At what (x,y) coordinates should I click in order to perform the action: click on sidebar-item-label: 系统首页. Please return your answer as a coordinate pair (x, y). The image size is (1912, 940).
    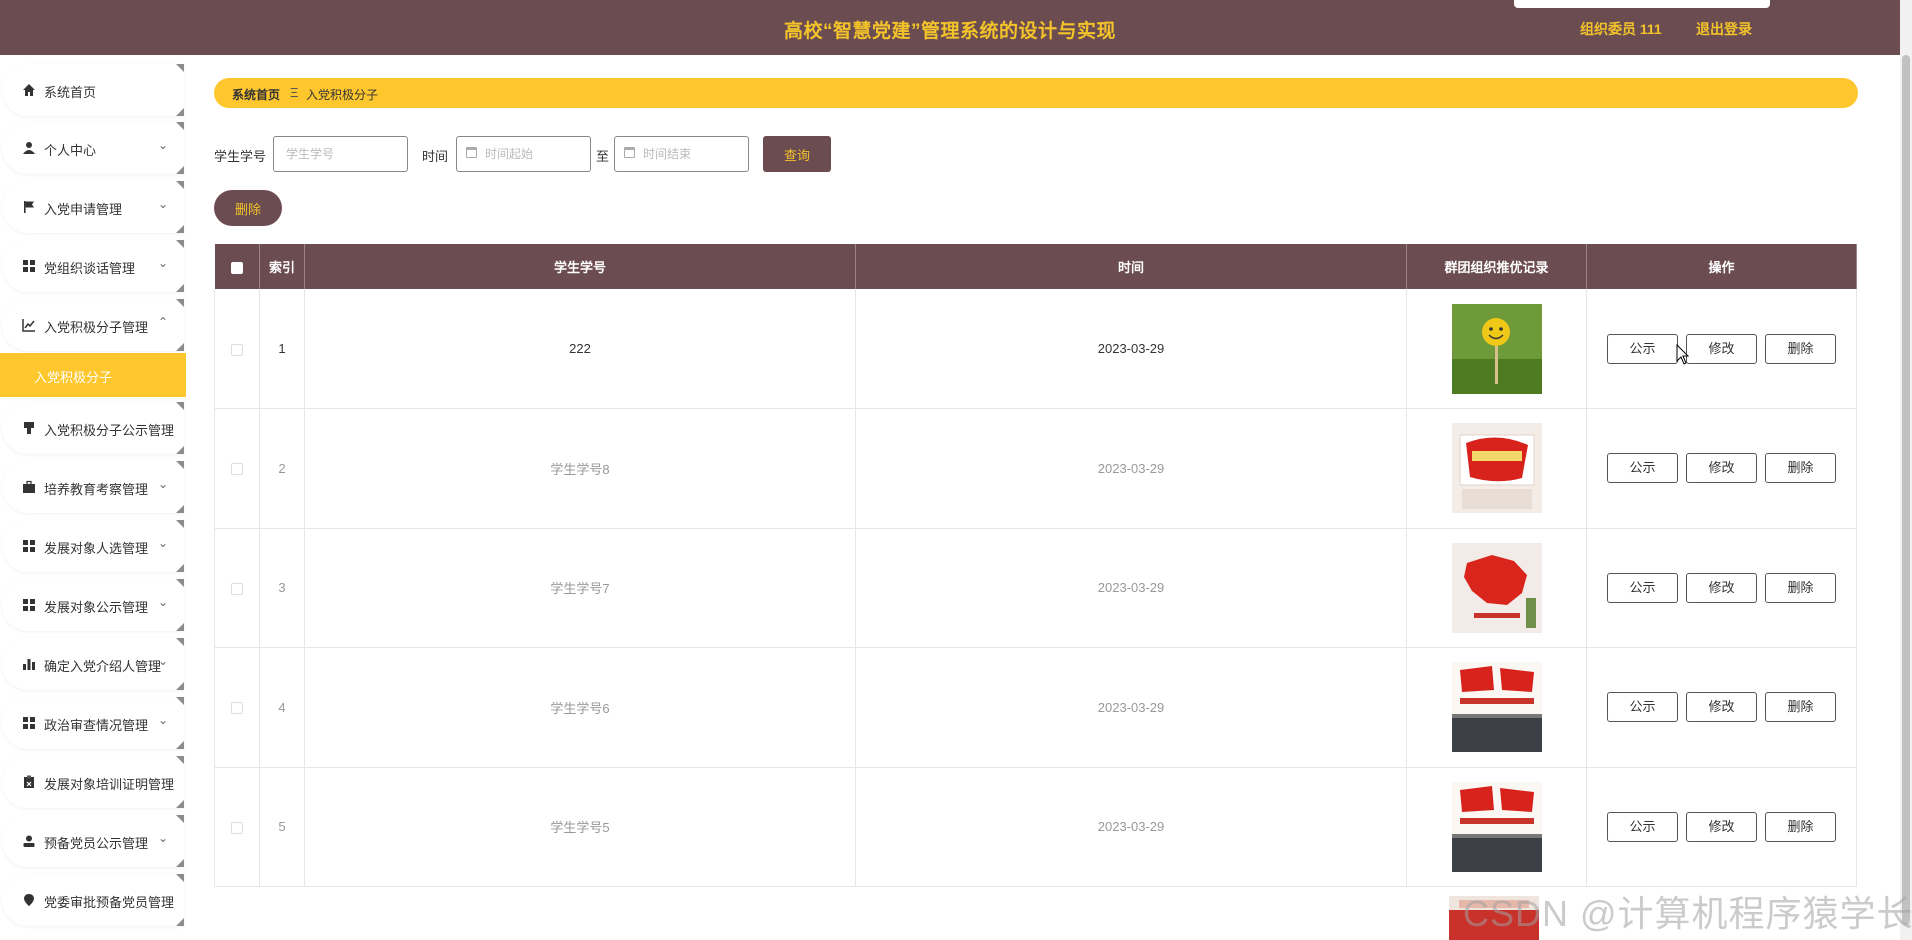
    Looking at the image, I should click on (70, 92).